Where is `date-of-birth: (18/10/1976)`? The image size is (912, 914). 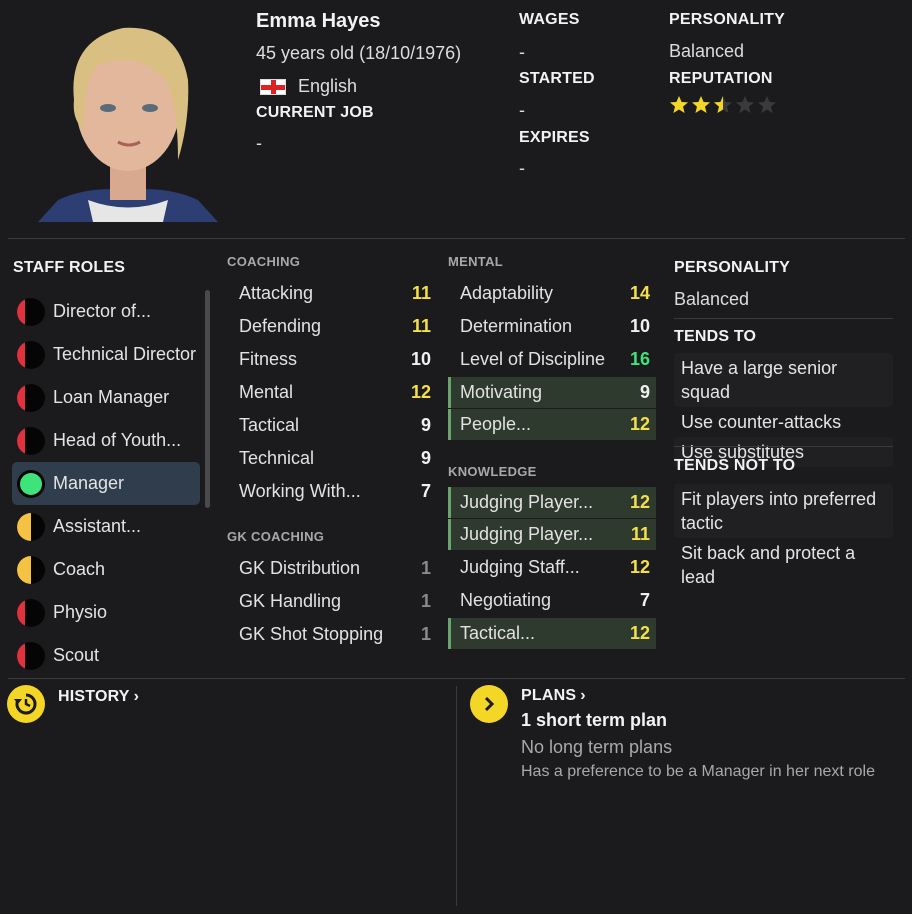 date-of-birth: (18/10/1976) is located at coordinates (410, 53).